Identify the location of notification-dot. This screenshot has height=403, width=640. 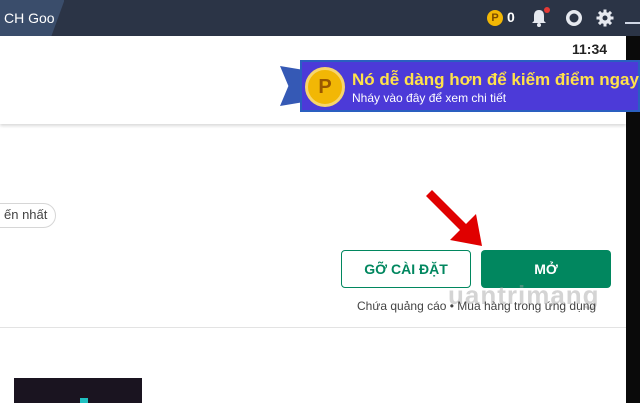
(547, 10).